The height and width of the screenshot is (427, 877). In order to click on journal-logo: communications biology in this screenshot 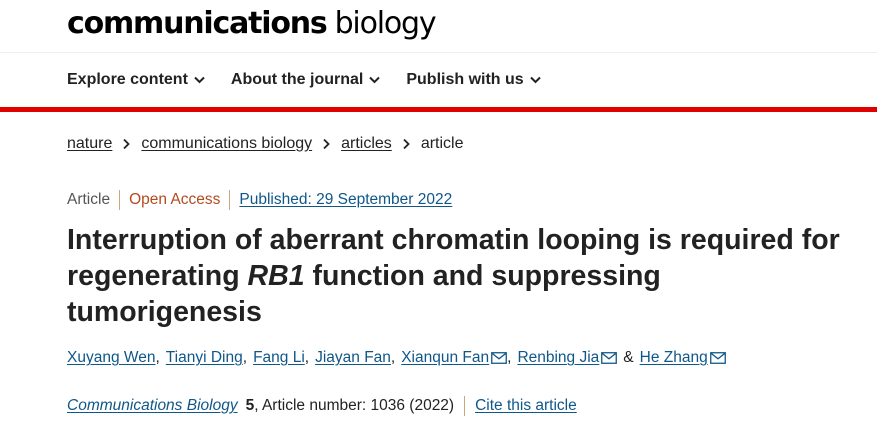, I will do `click(252, 26)`.